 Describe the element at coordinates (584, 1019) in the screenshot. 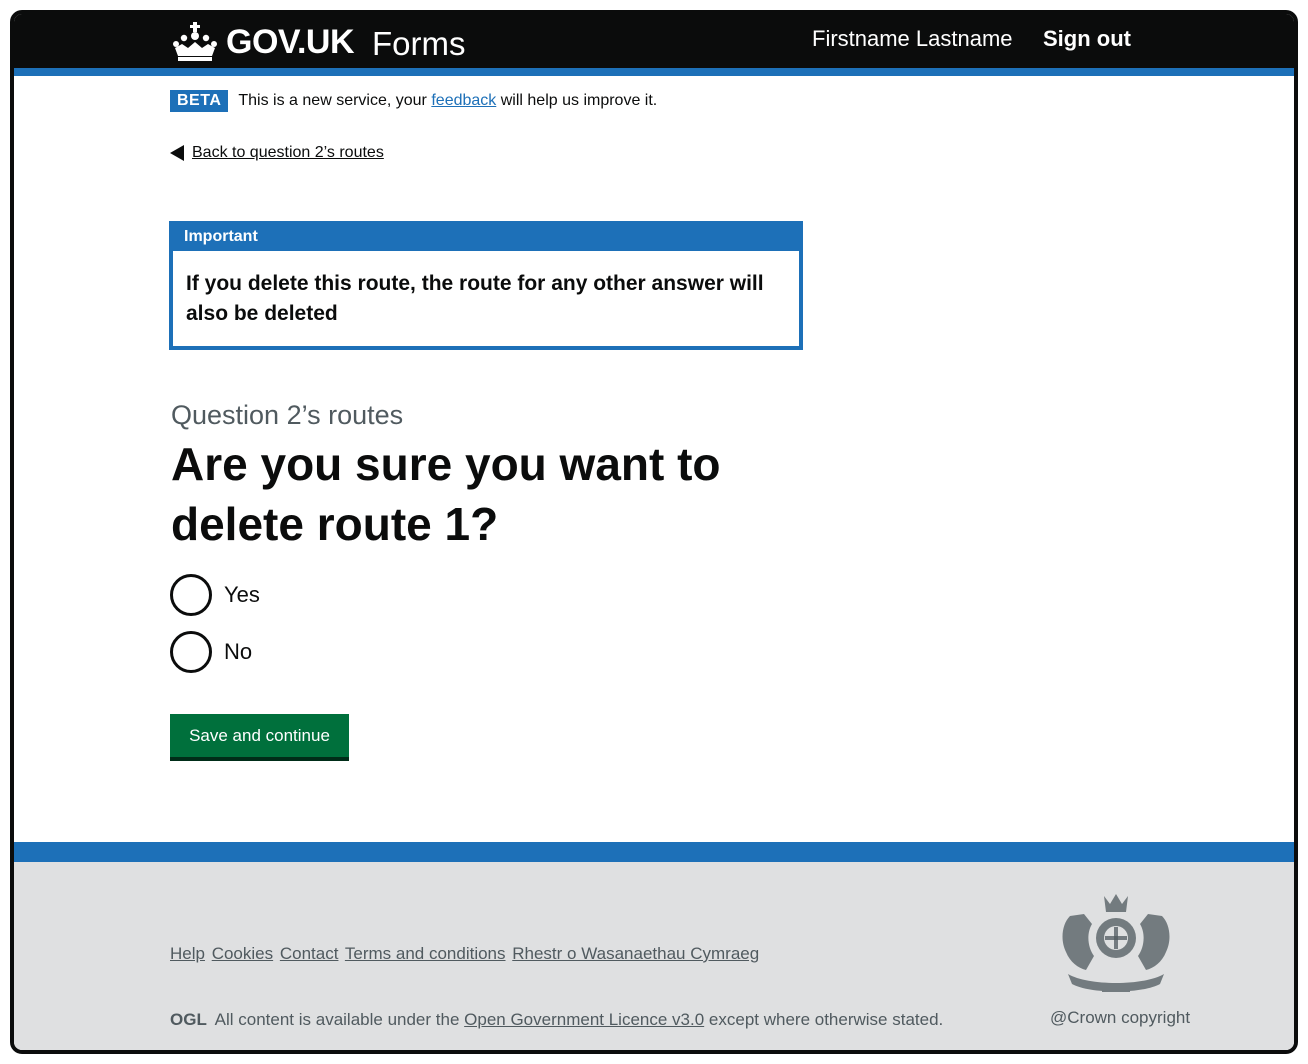

I see `licence-link: Open Government Licence v3.0` at that location.